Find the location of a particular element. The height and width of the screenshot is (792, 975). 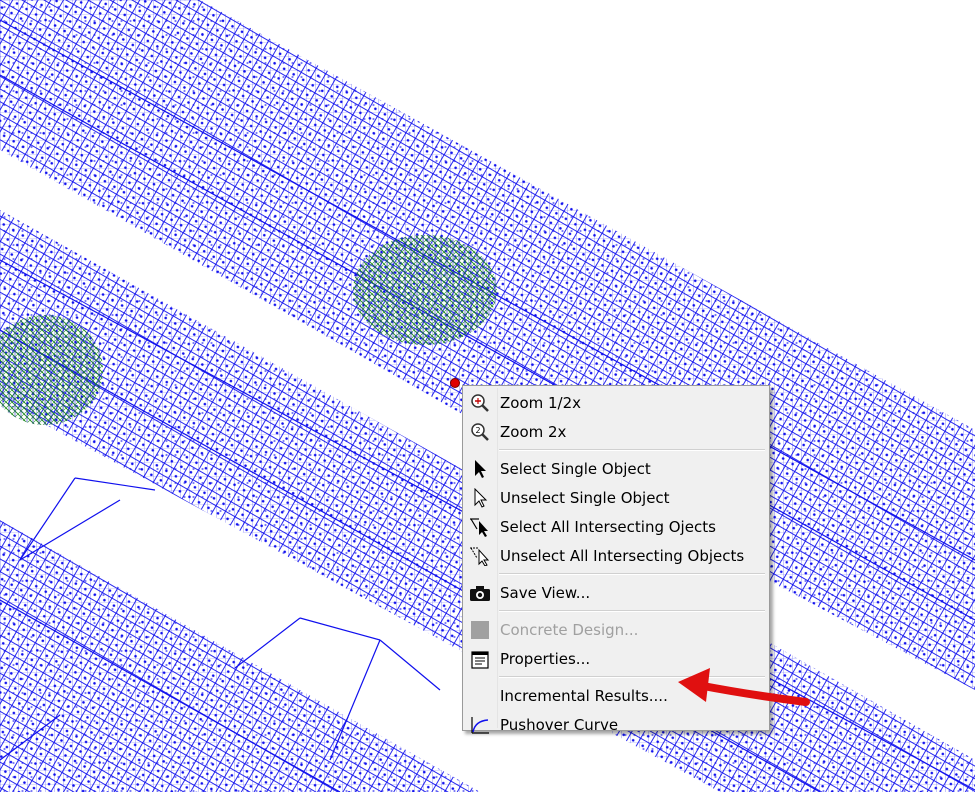

zoom-2x-icon: 2 is located at coordinates (480, 431).